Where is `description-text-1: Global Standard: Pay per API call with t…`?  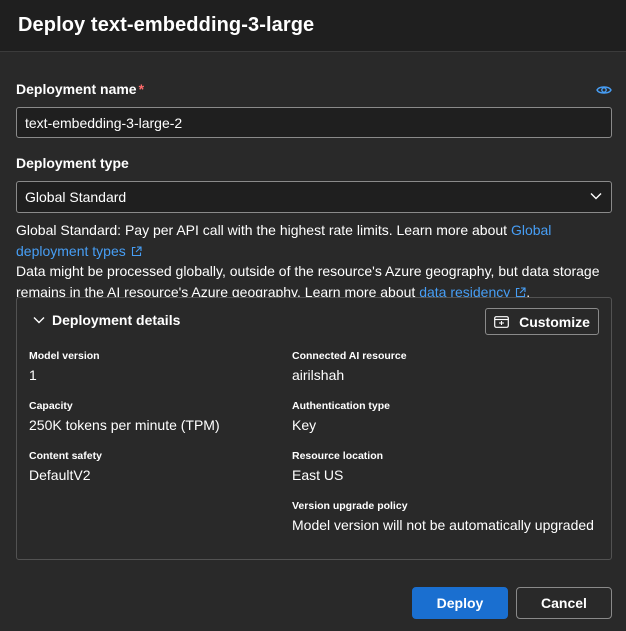 description-text-1: Global Standard: Pay per API call with t… is located at coordinates (263, 230).